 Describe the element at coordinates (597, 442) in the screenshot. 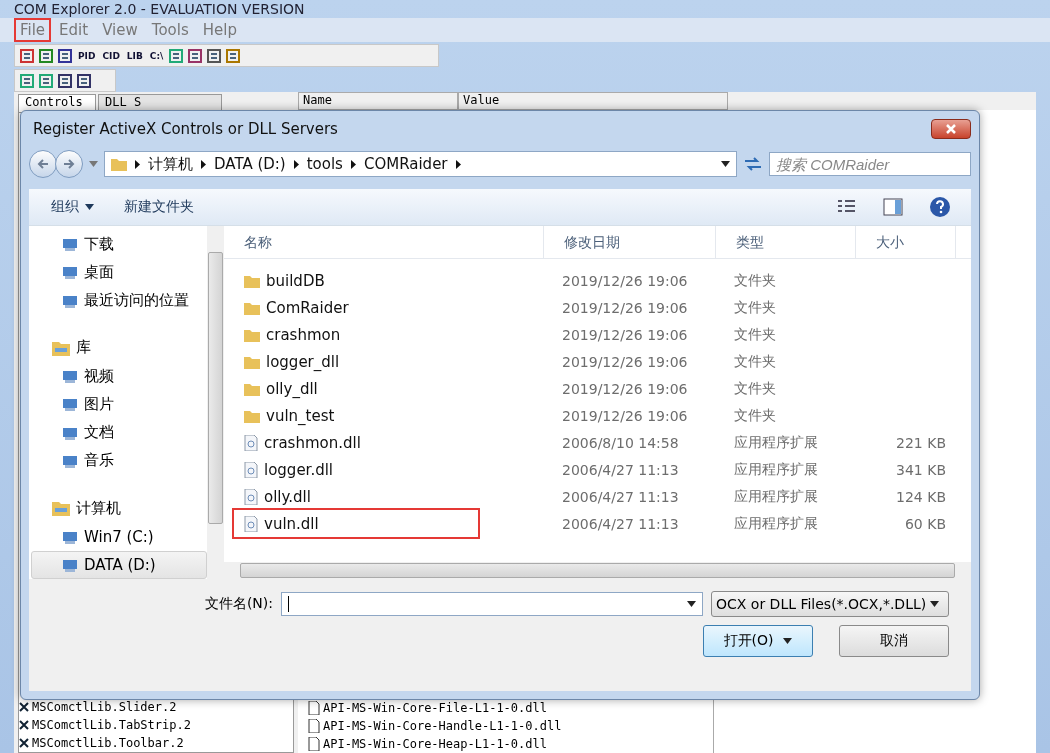

I see `file-row: crashmon.dll 2006/8/10 14:58 应用程序扩展 221 KB` at that location.